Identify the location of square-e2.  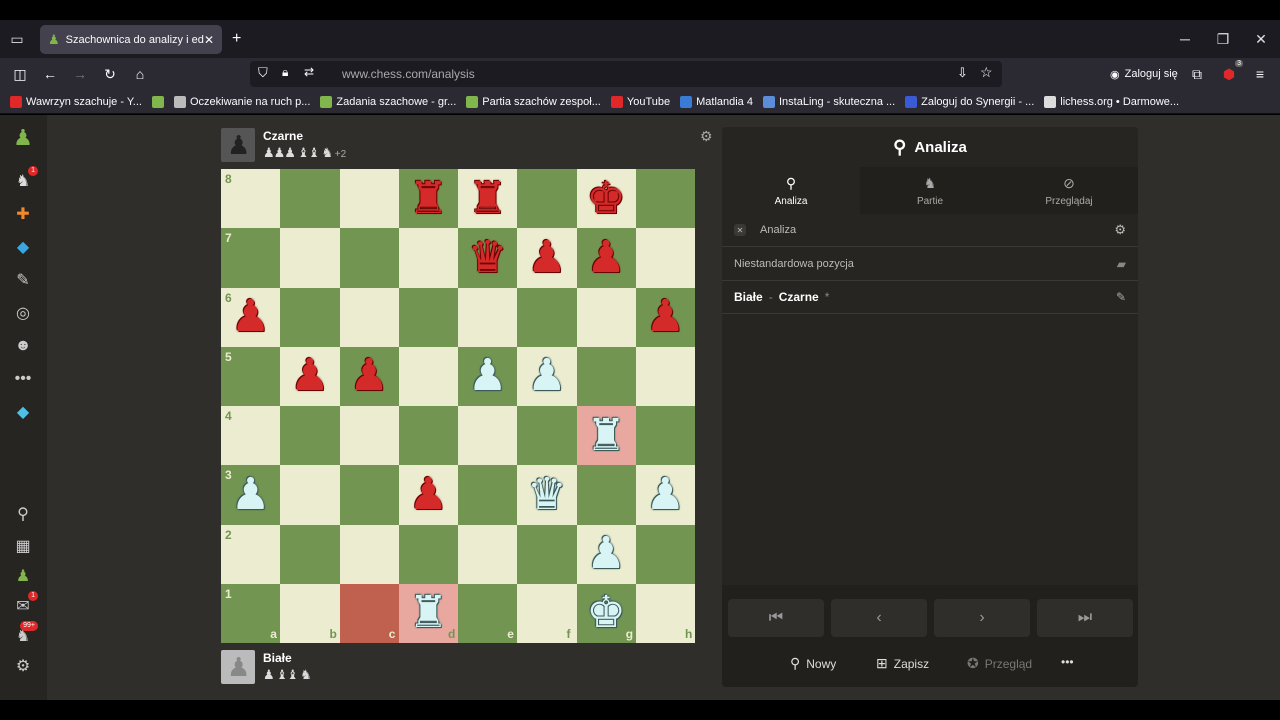
(488, 554).